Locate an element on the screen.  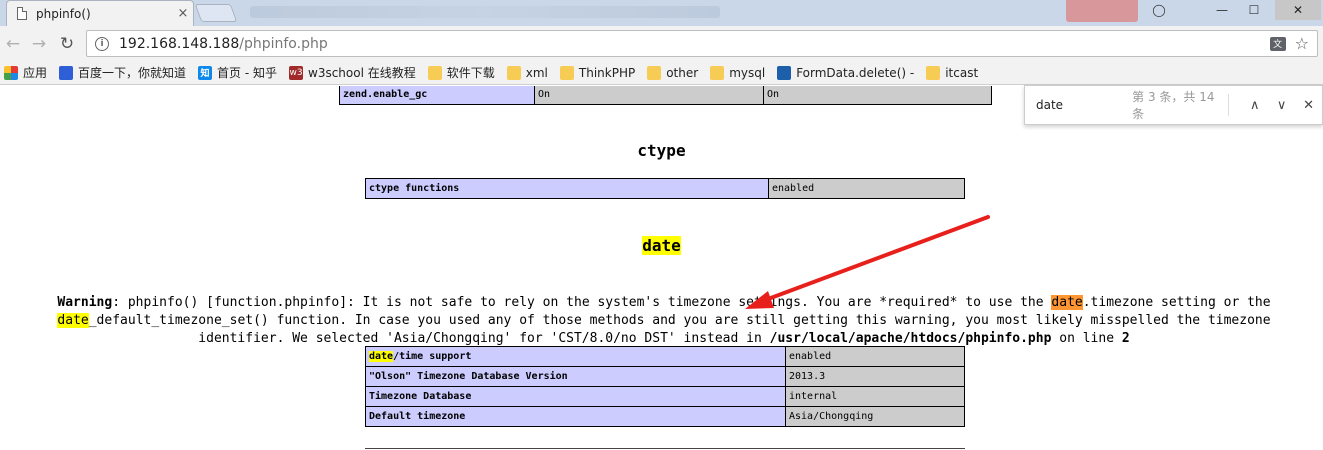
bookmark-item: itcast is located at coordinates (952, 72).